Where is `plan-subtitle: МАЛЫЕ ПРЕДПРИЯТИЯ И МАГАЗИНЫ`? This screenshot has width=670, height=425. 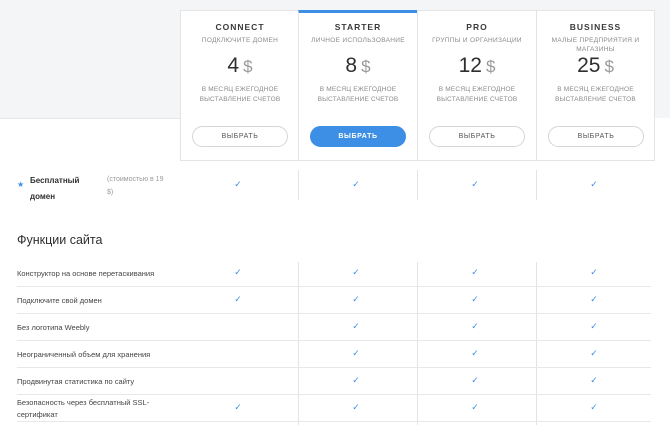 plan-subtitle: МАЛЫЕ ПРЕДПРИЯТИЯ И МАГАЗИНЫ is located at coordinates (595, 45).